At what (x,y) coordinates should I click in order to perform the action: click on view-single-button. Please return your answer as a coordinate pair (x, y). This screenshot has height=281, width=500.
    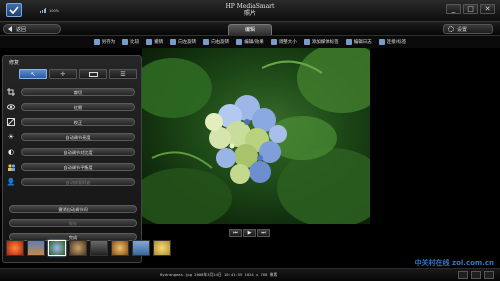
    Looking at the image, I should click on (476, 275).